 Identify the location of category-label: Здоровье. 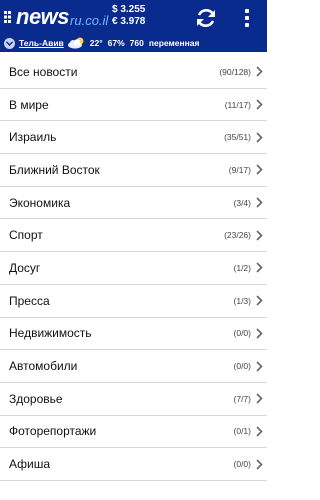
(36, 398).